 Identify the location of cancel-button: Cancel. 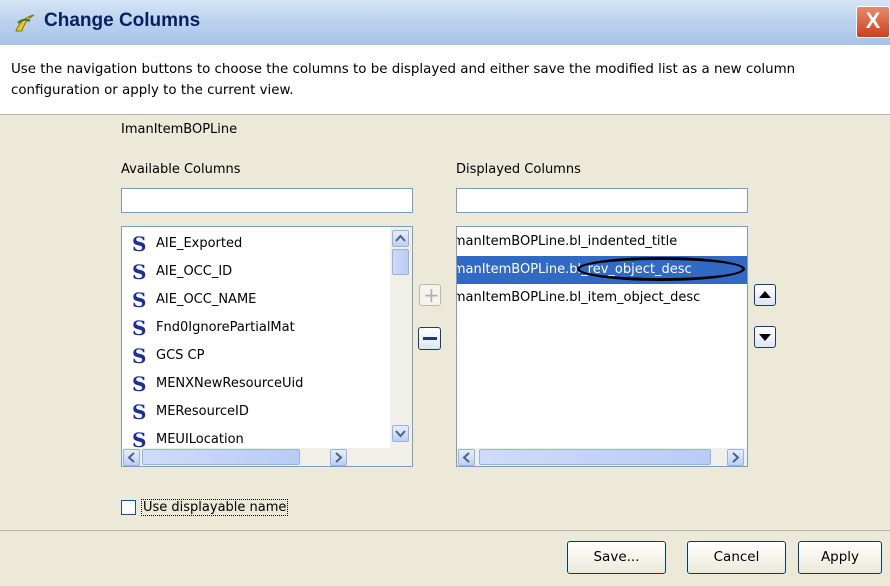
(736, 557).